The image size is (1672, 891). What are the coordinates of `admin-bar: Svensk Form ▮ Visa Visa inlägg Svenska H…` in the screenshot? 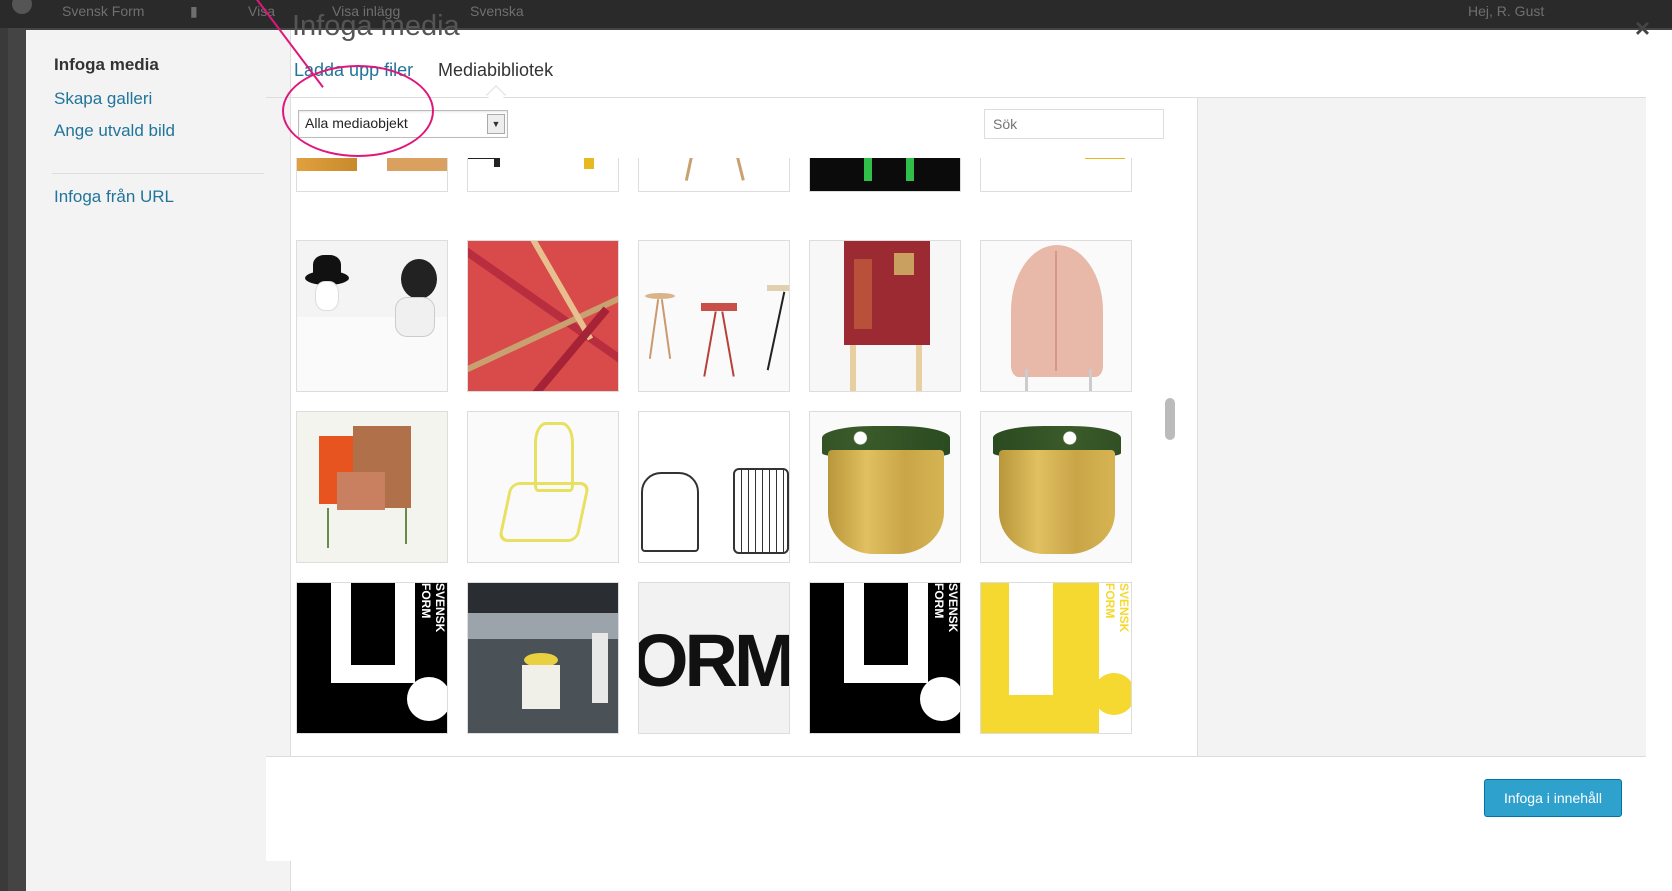 It's located at (836, 14).